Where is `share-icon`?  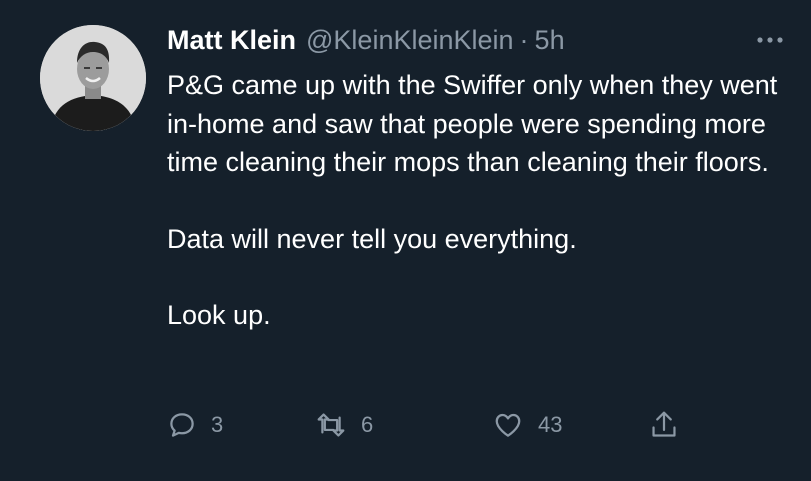 share-icon is located at coordinates (664, 424).